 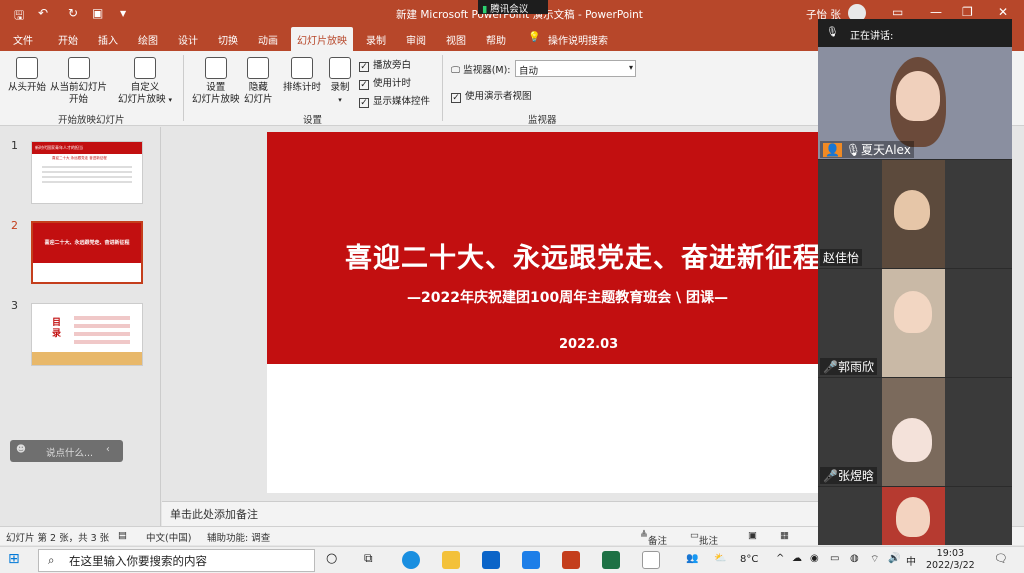 I want to click on ribbon-display-icon: ▭, so click(x=897, y=12).